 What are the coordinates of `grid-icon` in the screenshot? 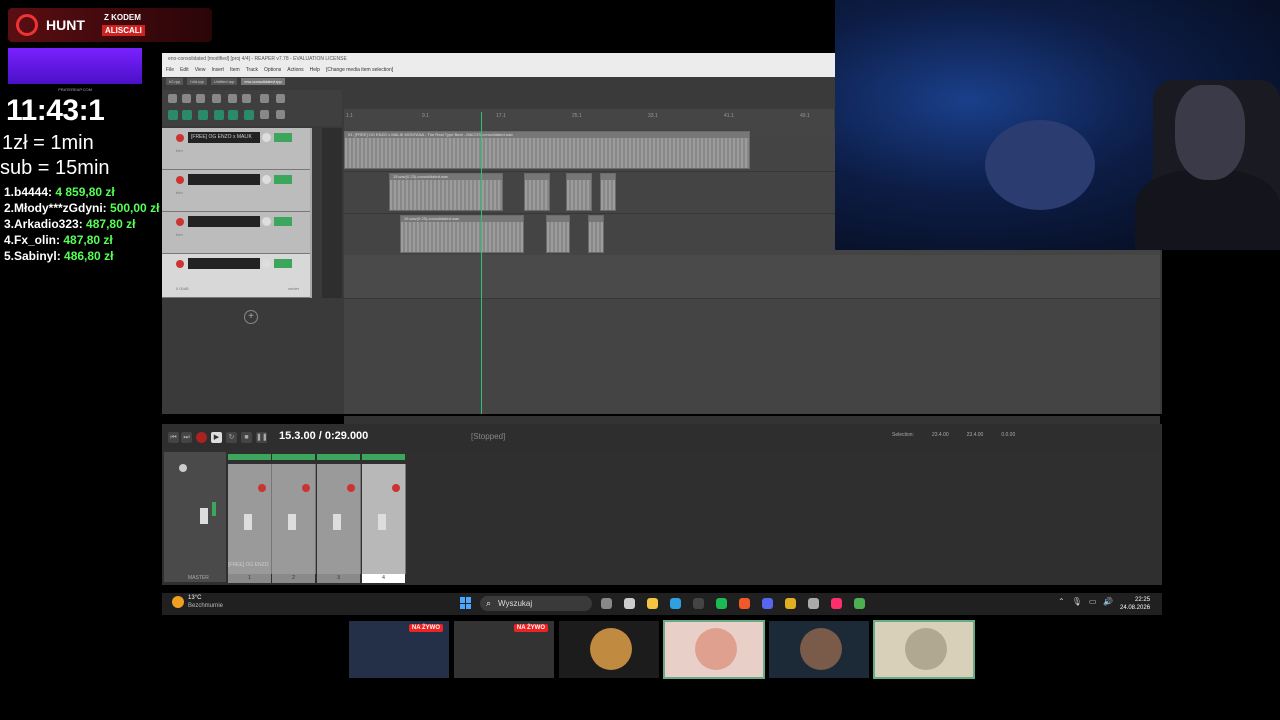 It's located at (173, 115).